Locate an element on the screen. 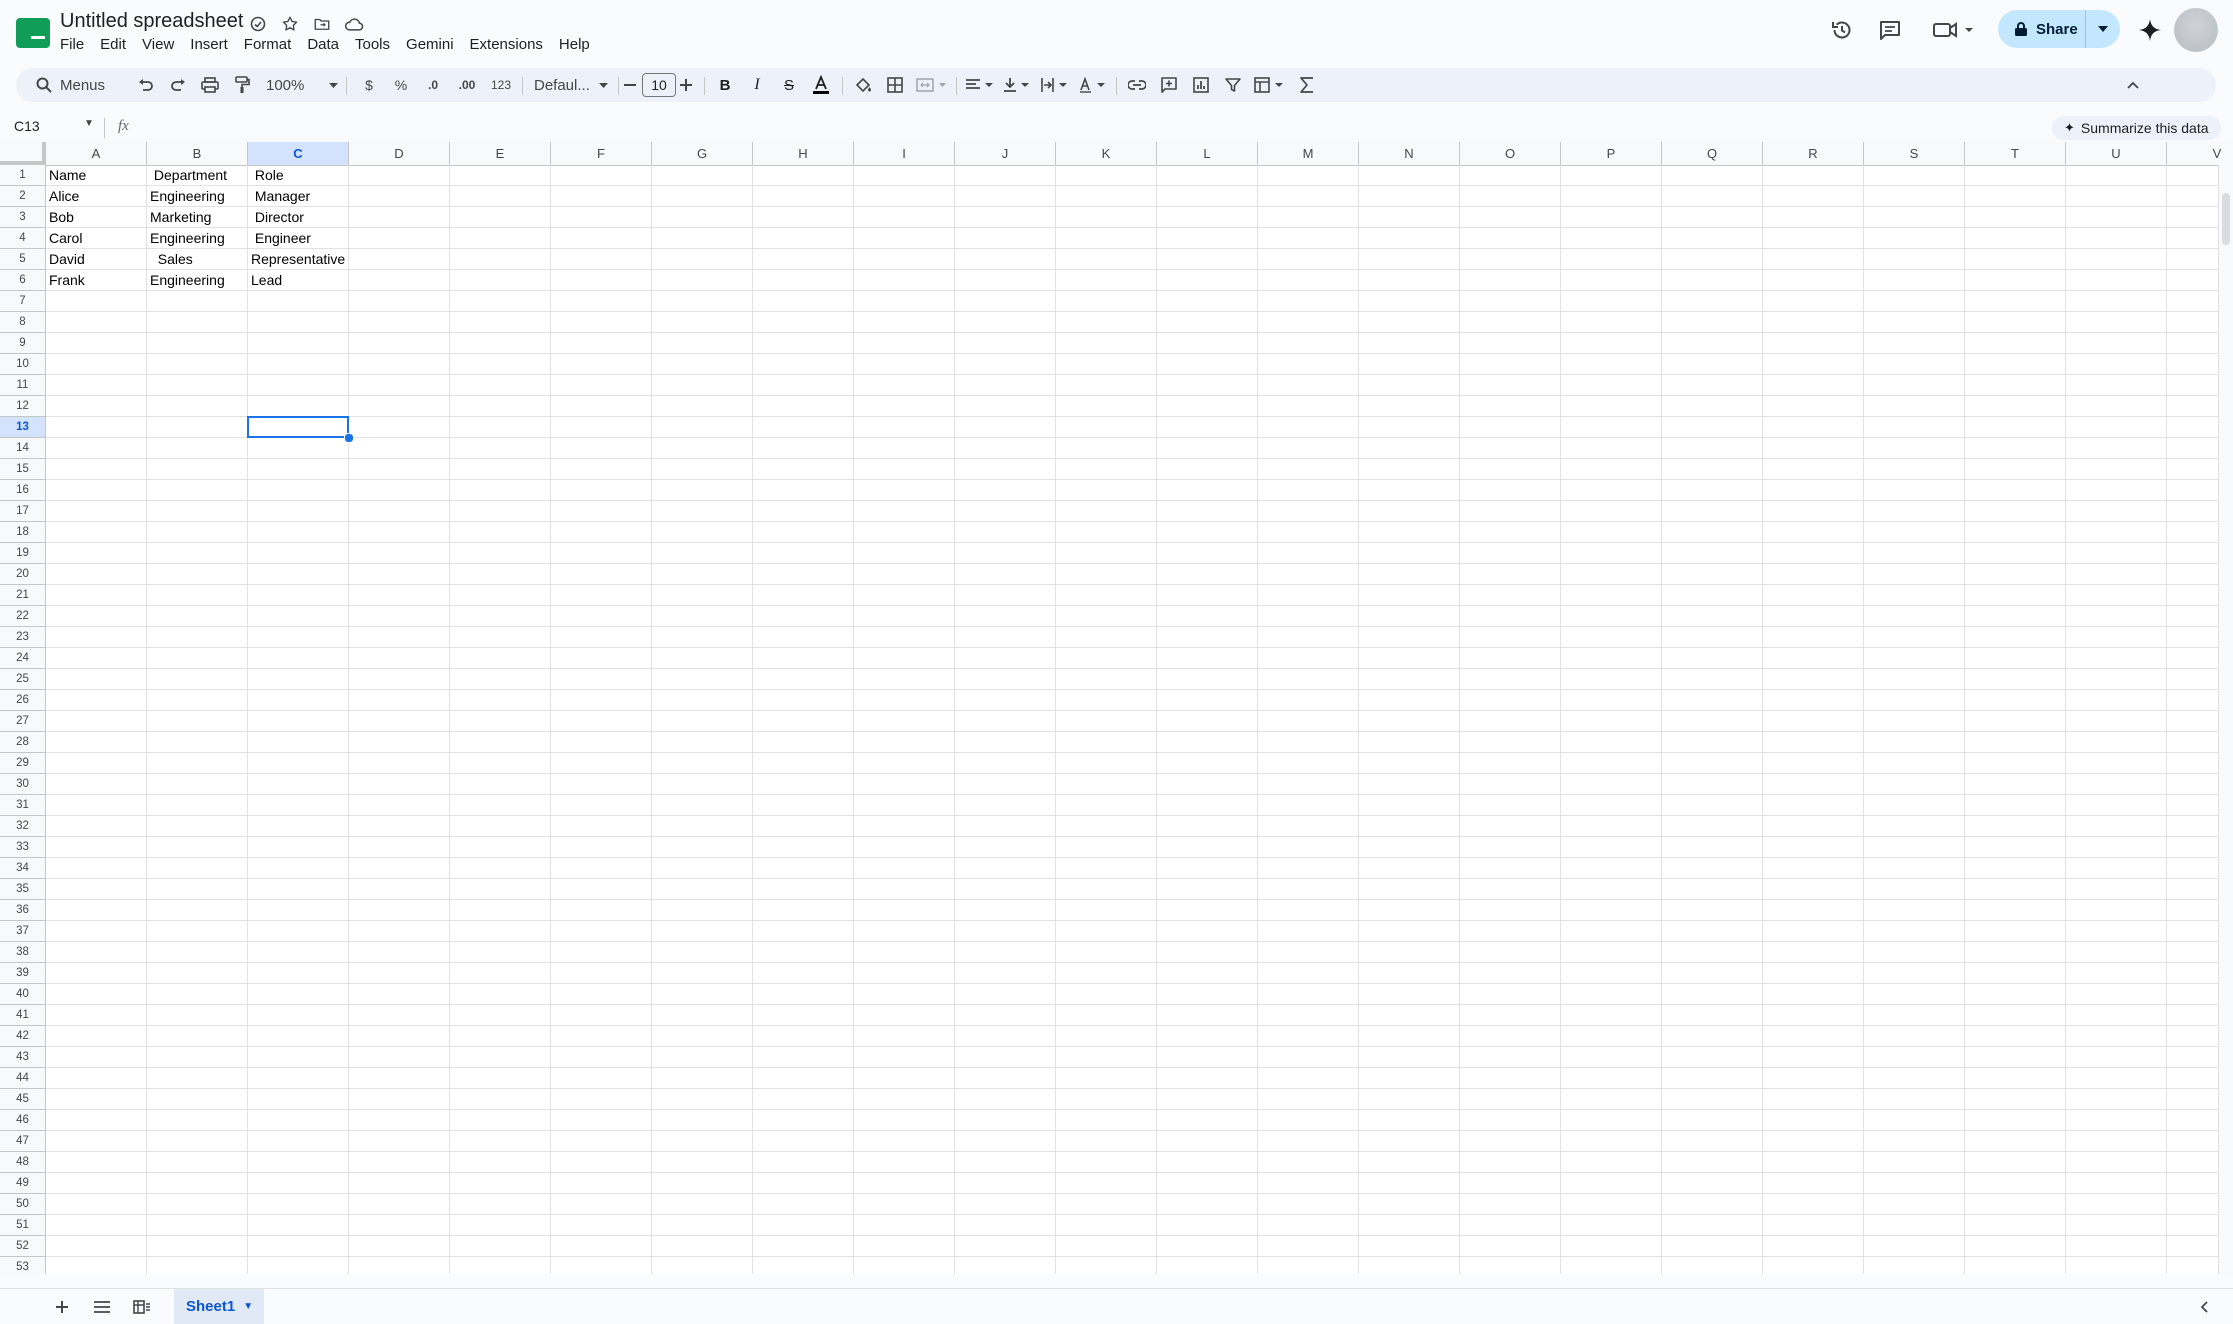  row-header-47: 47 is located at coordinates (22, 1141).